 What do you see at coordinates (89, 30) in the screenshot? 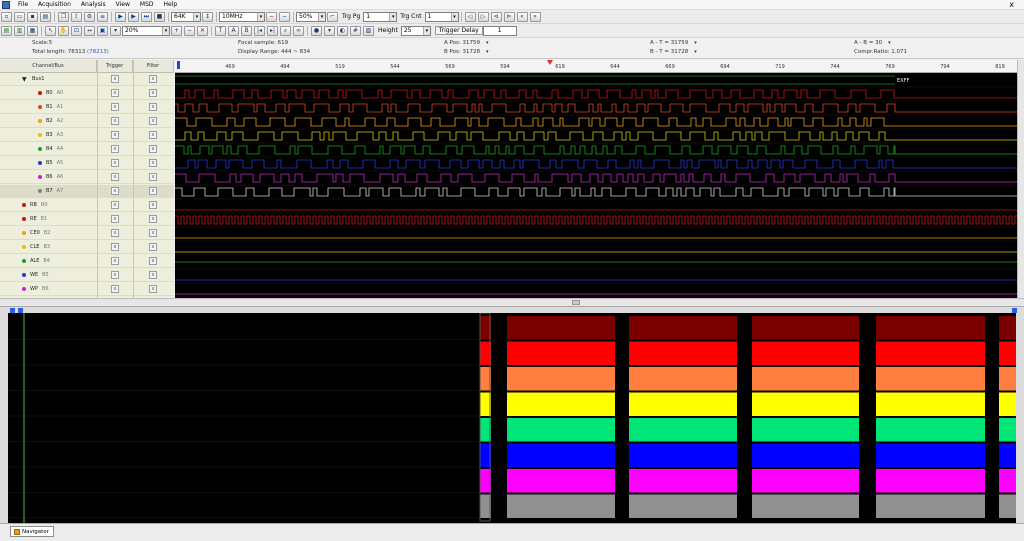
I see `measure-icon: ↔` at bounding box center [89, 30].